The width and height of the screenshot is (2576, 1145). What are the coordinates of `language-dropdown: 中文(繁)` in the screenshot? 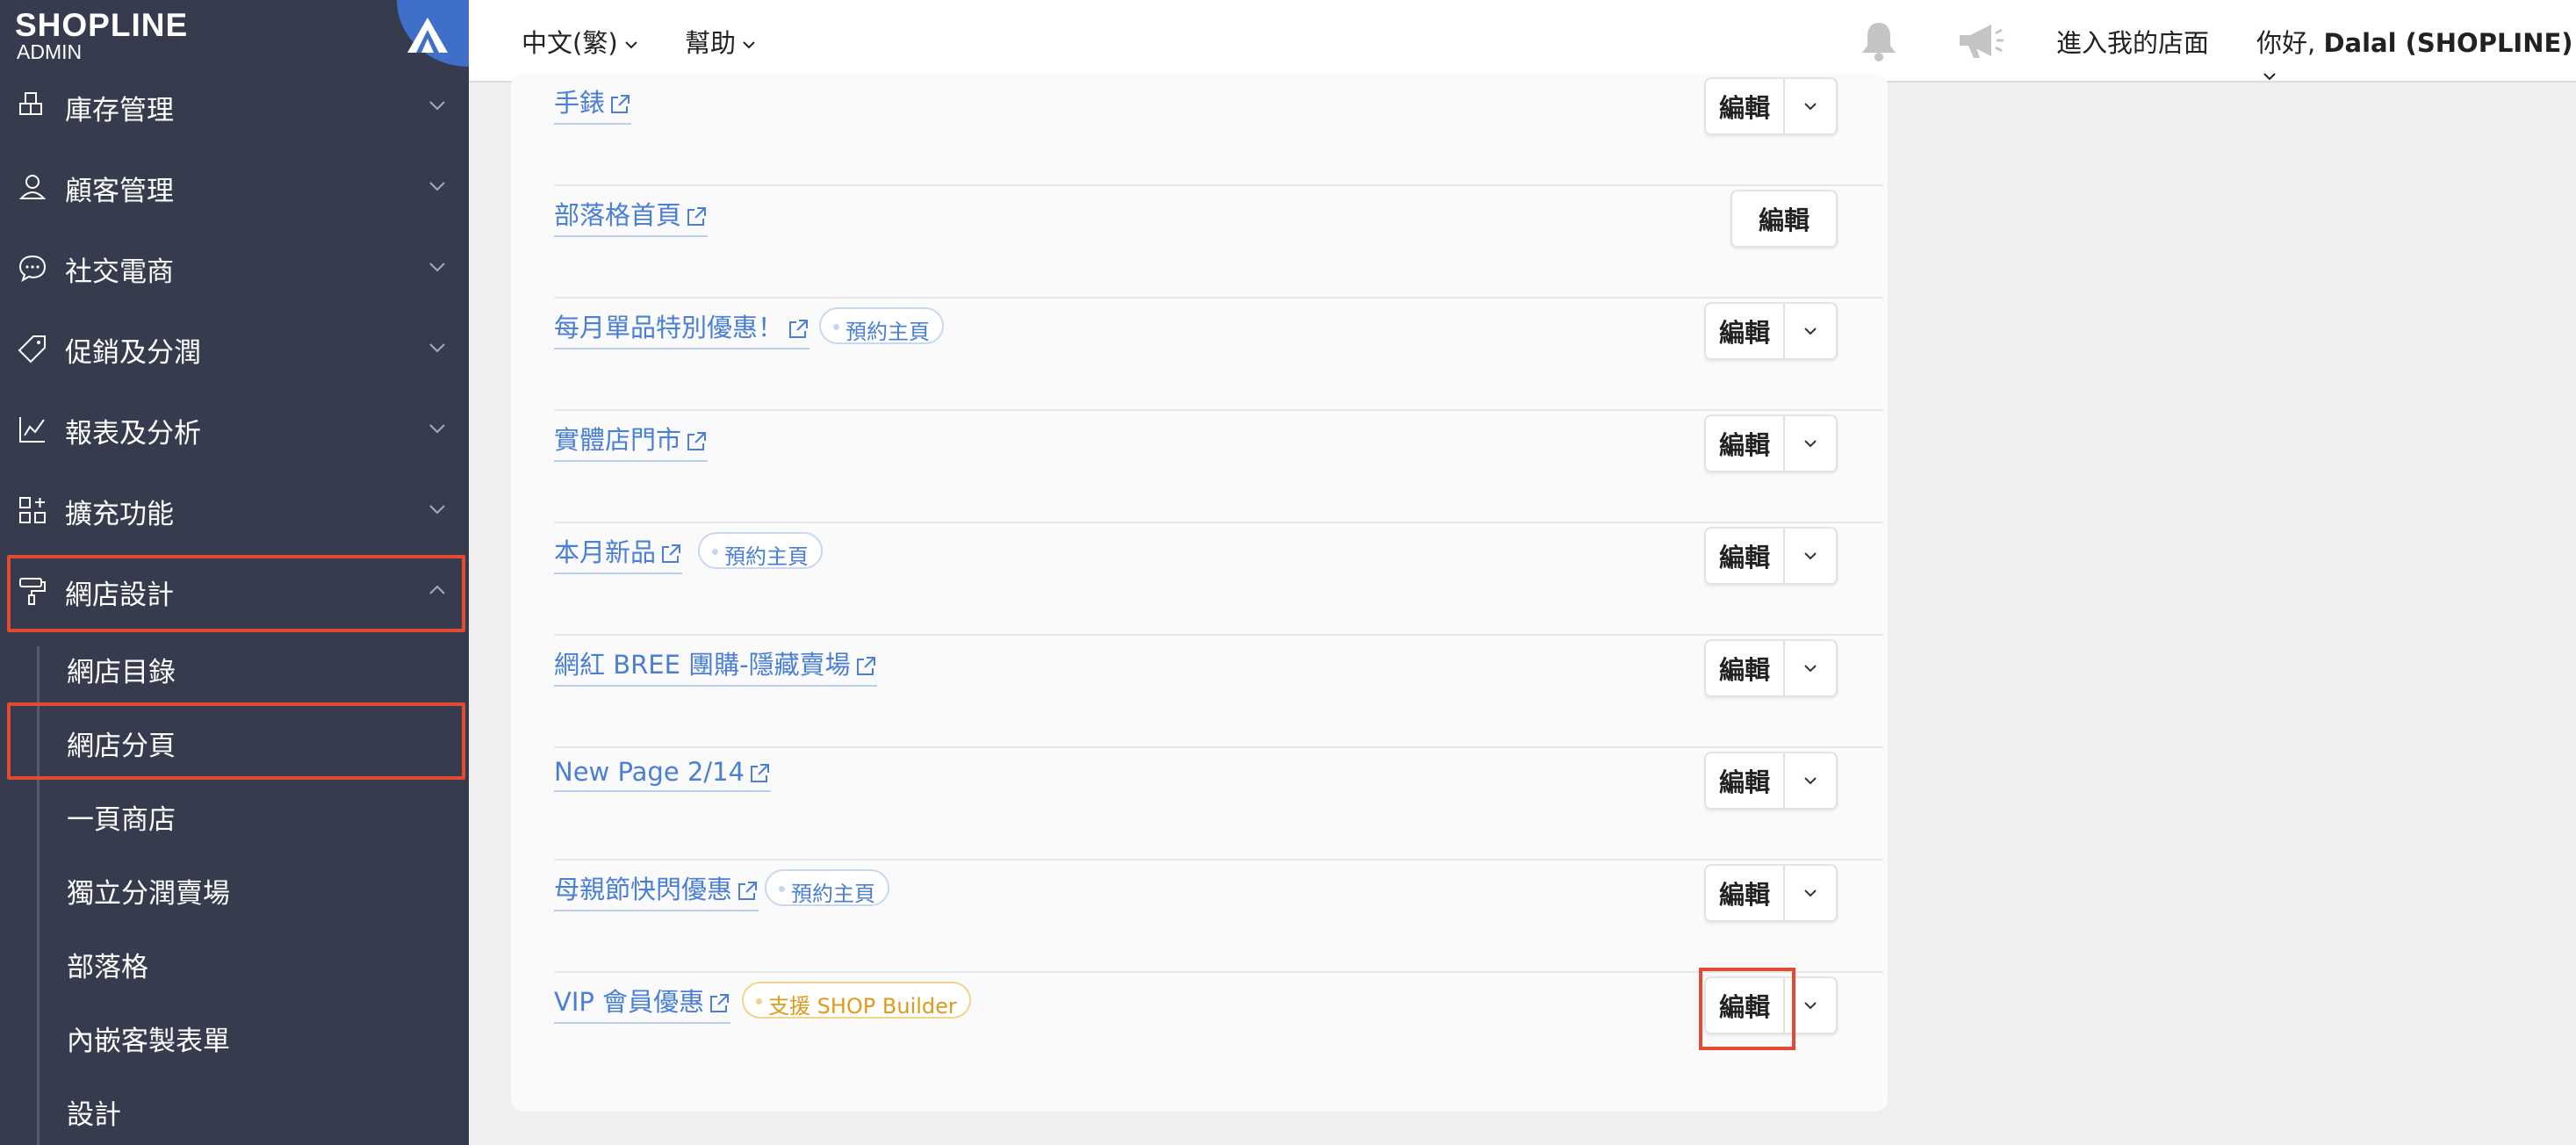 It's located at (580, 41).